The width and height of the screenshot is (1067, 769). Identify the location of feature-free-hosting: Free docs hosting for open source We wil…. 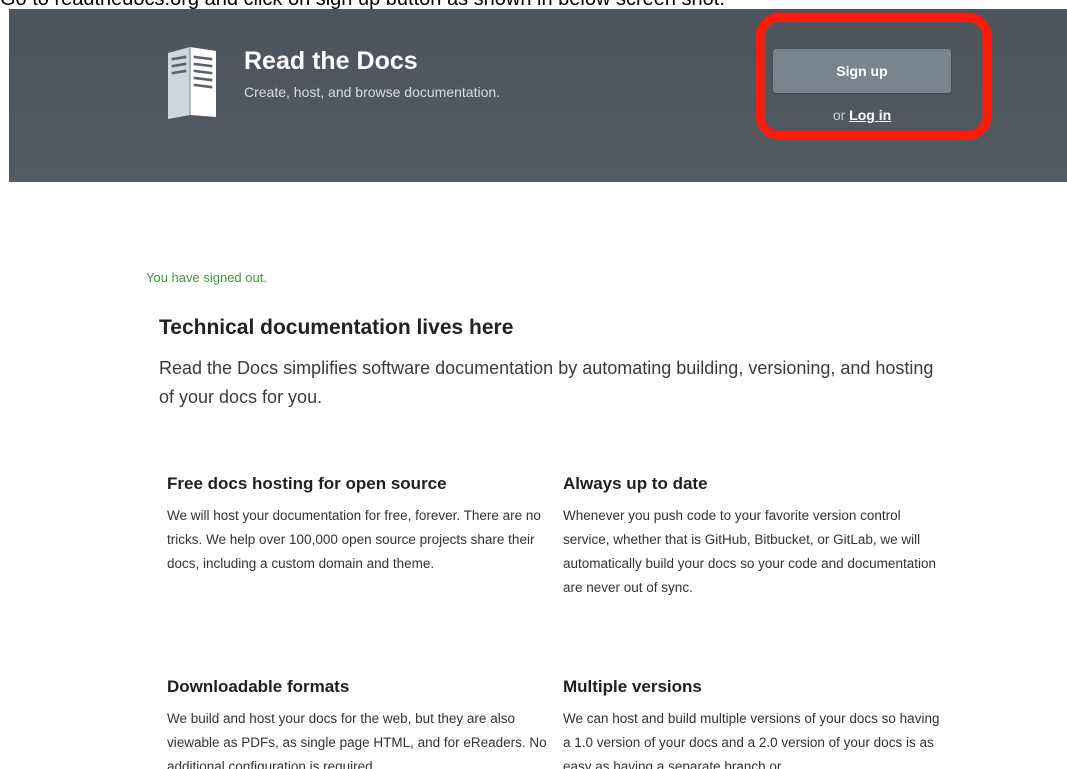
(357, 525).